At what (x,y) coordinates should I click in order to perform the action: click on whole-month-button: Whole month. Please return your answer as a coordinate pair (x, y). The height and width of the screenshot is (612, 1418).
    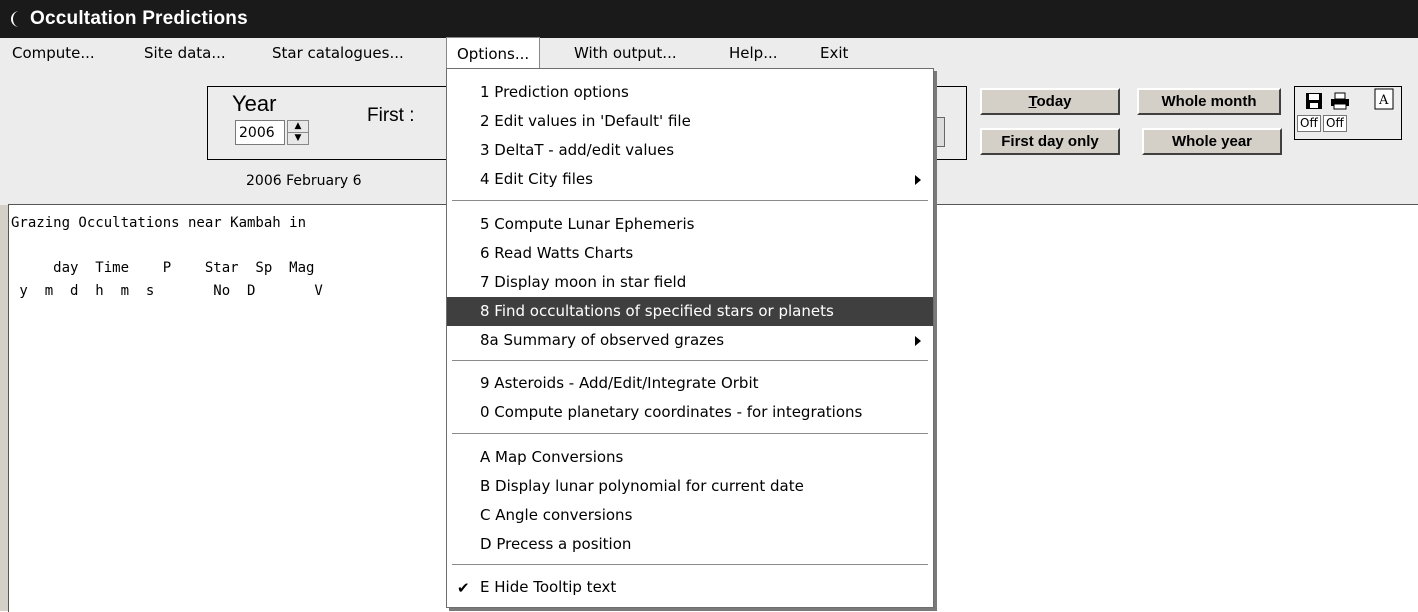
    Looking at the image, I should click on (1209, 101).